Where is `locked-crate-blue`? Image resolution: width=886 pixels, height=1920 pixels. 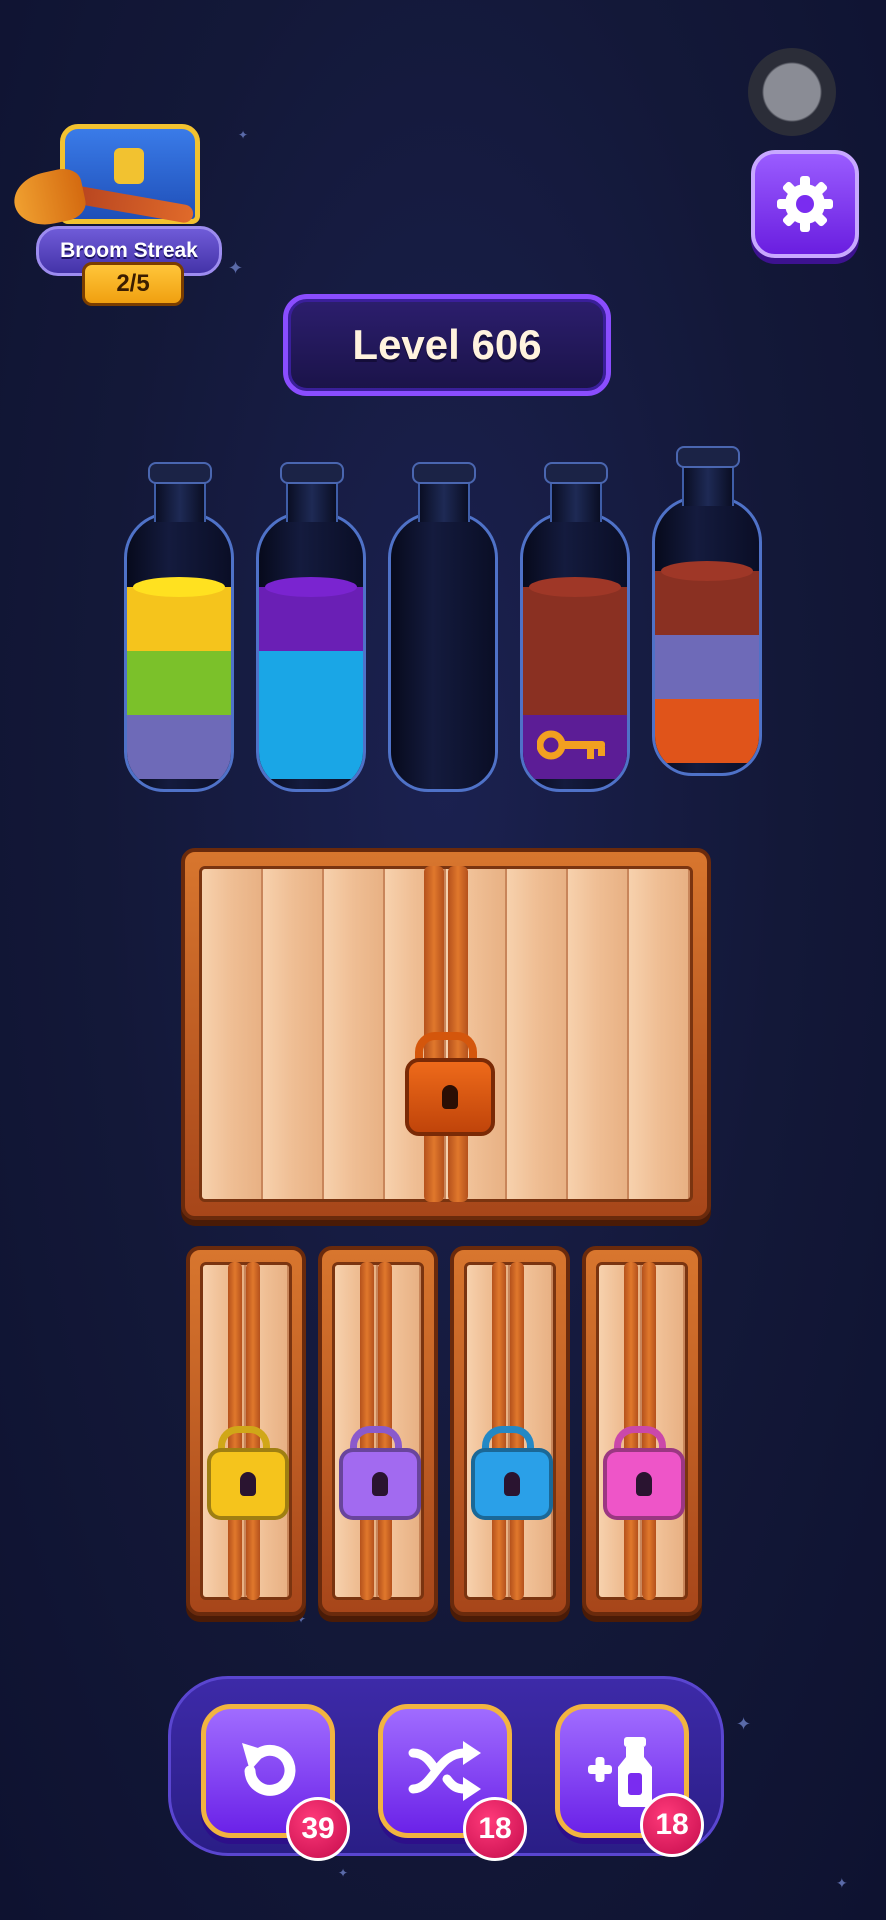 locked-crate-blue is located at coordinates (510, 1431).